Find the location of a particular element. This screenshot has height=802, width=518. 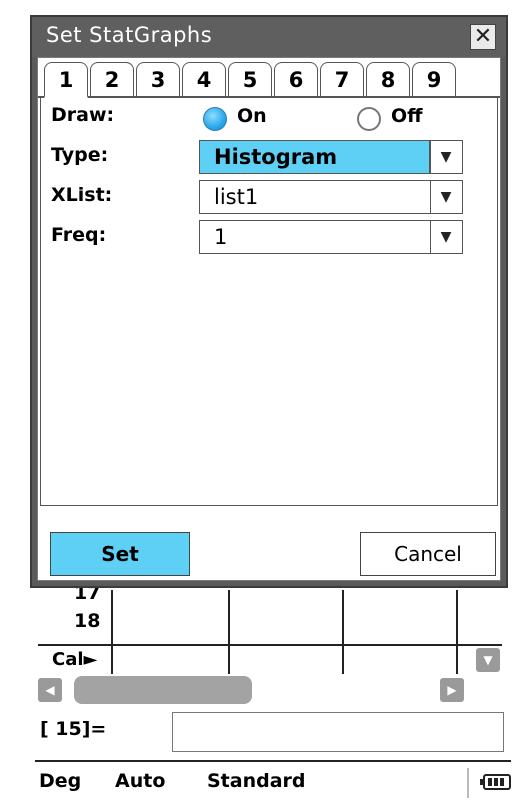

type-label: Type: is located at coordinates (80, 155).